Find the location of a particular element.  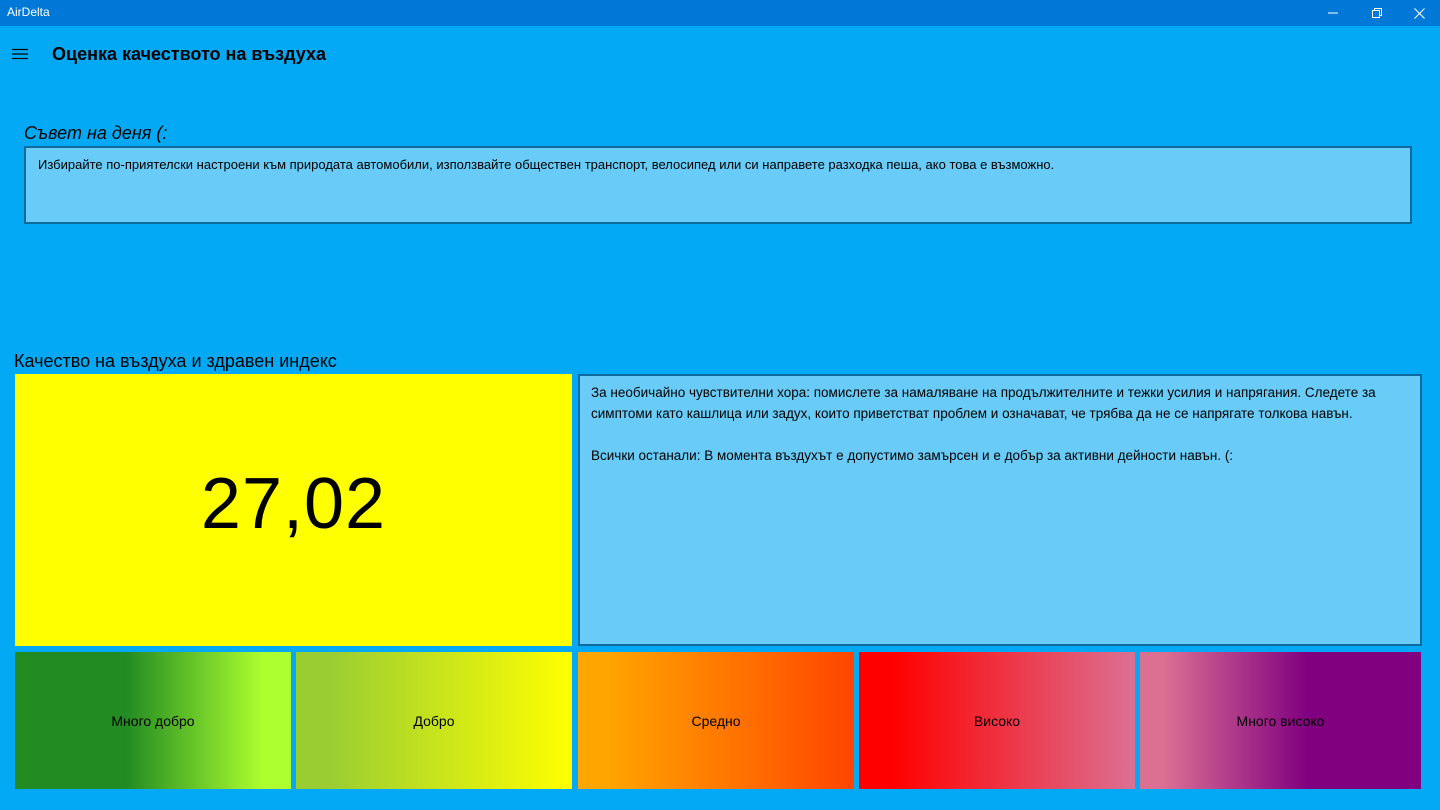

scale-good: Добро is located at coordinates (434, 720).